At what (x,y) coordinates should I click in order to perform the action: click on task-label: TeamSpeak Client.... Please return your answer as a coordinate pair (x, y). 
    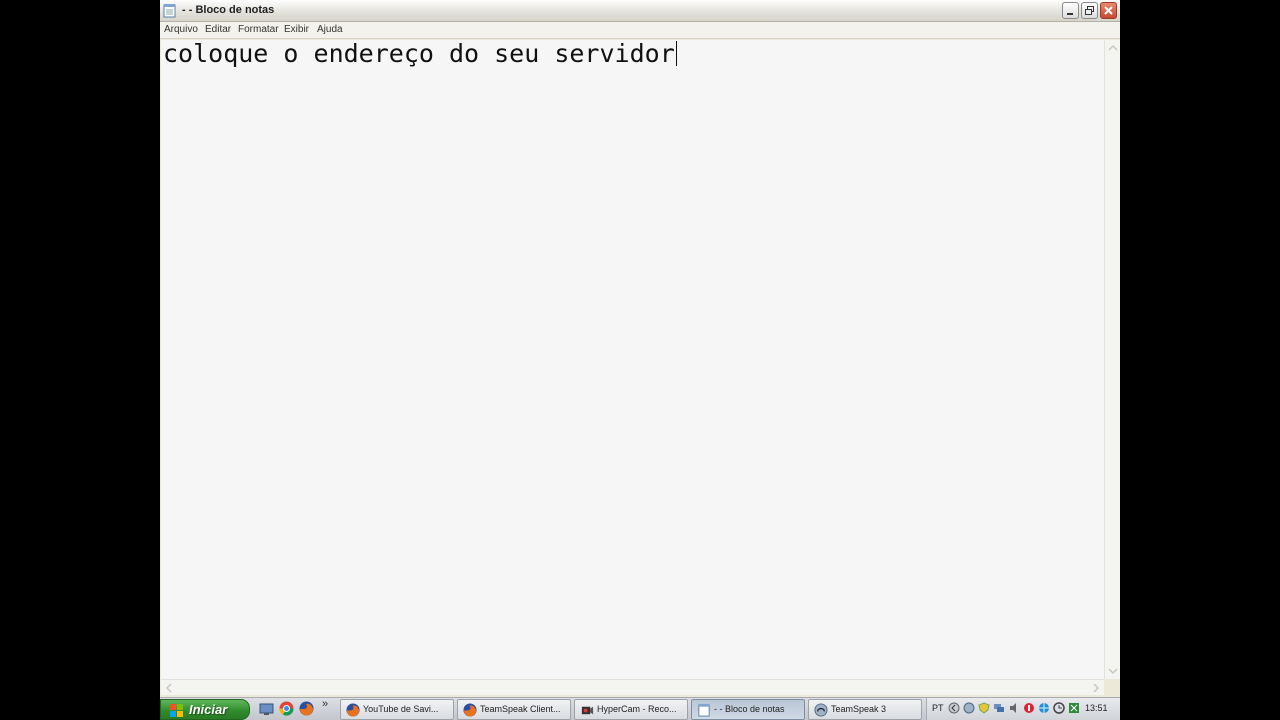
    Looking at the image, I should click on (520, 709).